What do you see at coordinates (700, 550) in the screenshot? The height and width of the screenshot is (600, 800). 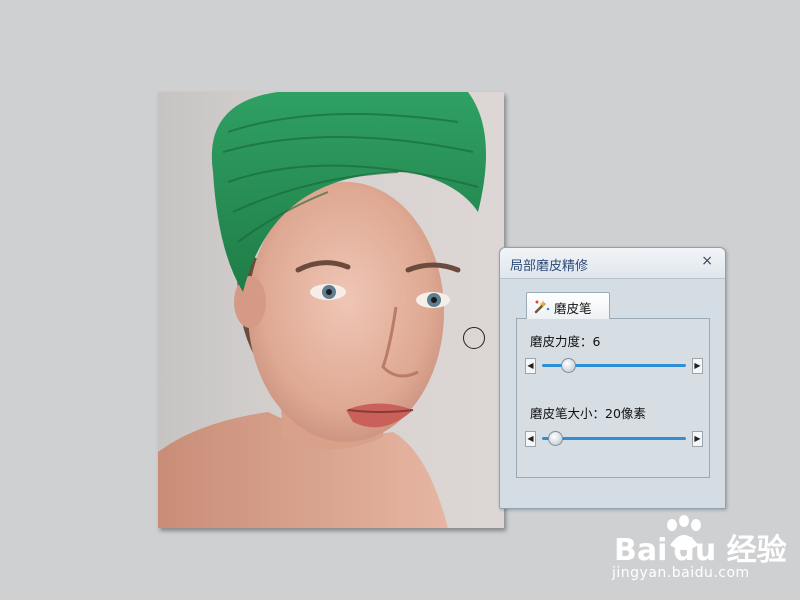 I see `watermark-brand: Bai du 经验` at bounding box center [700, 550].